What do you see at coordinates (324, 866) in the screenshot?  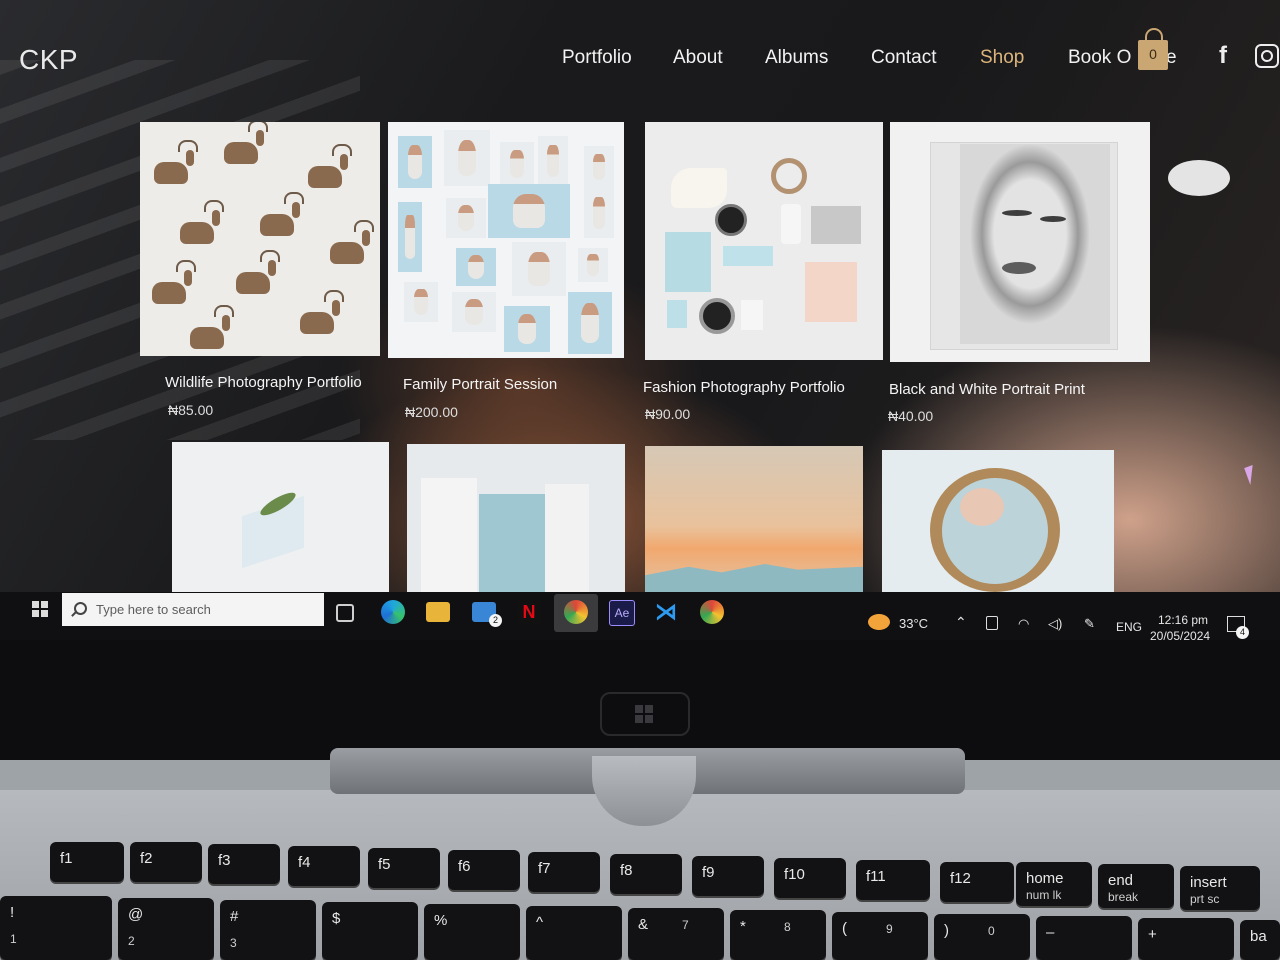 I see `key-f4: f4` at bounding box center [324, 866].